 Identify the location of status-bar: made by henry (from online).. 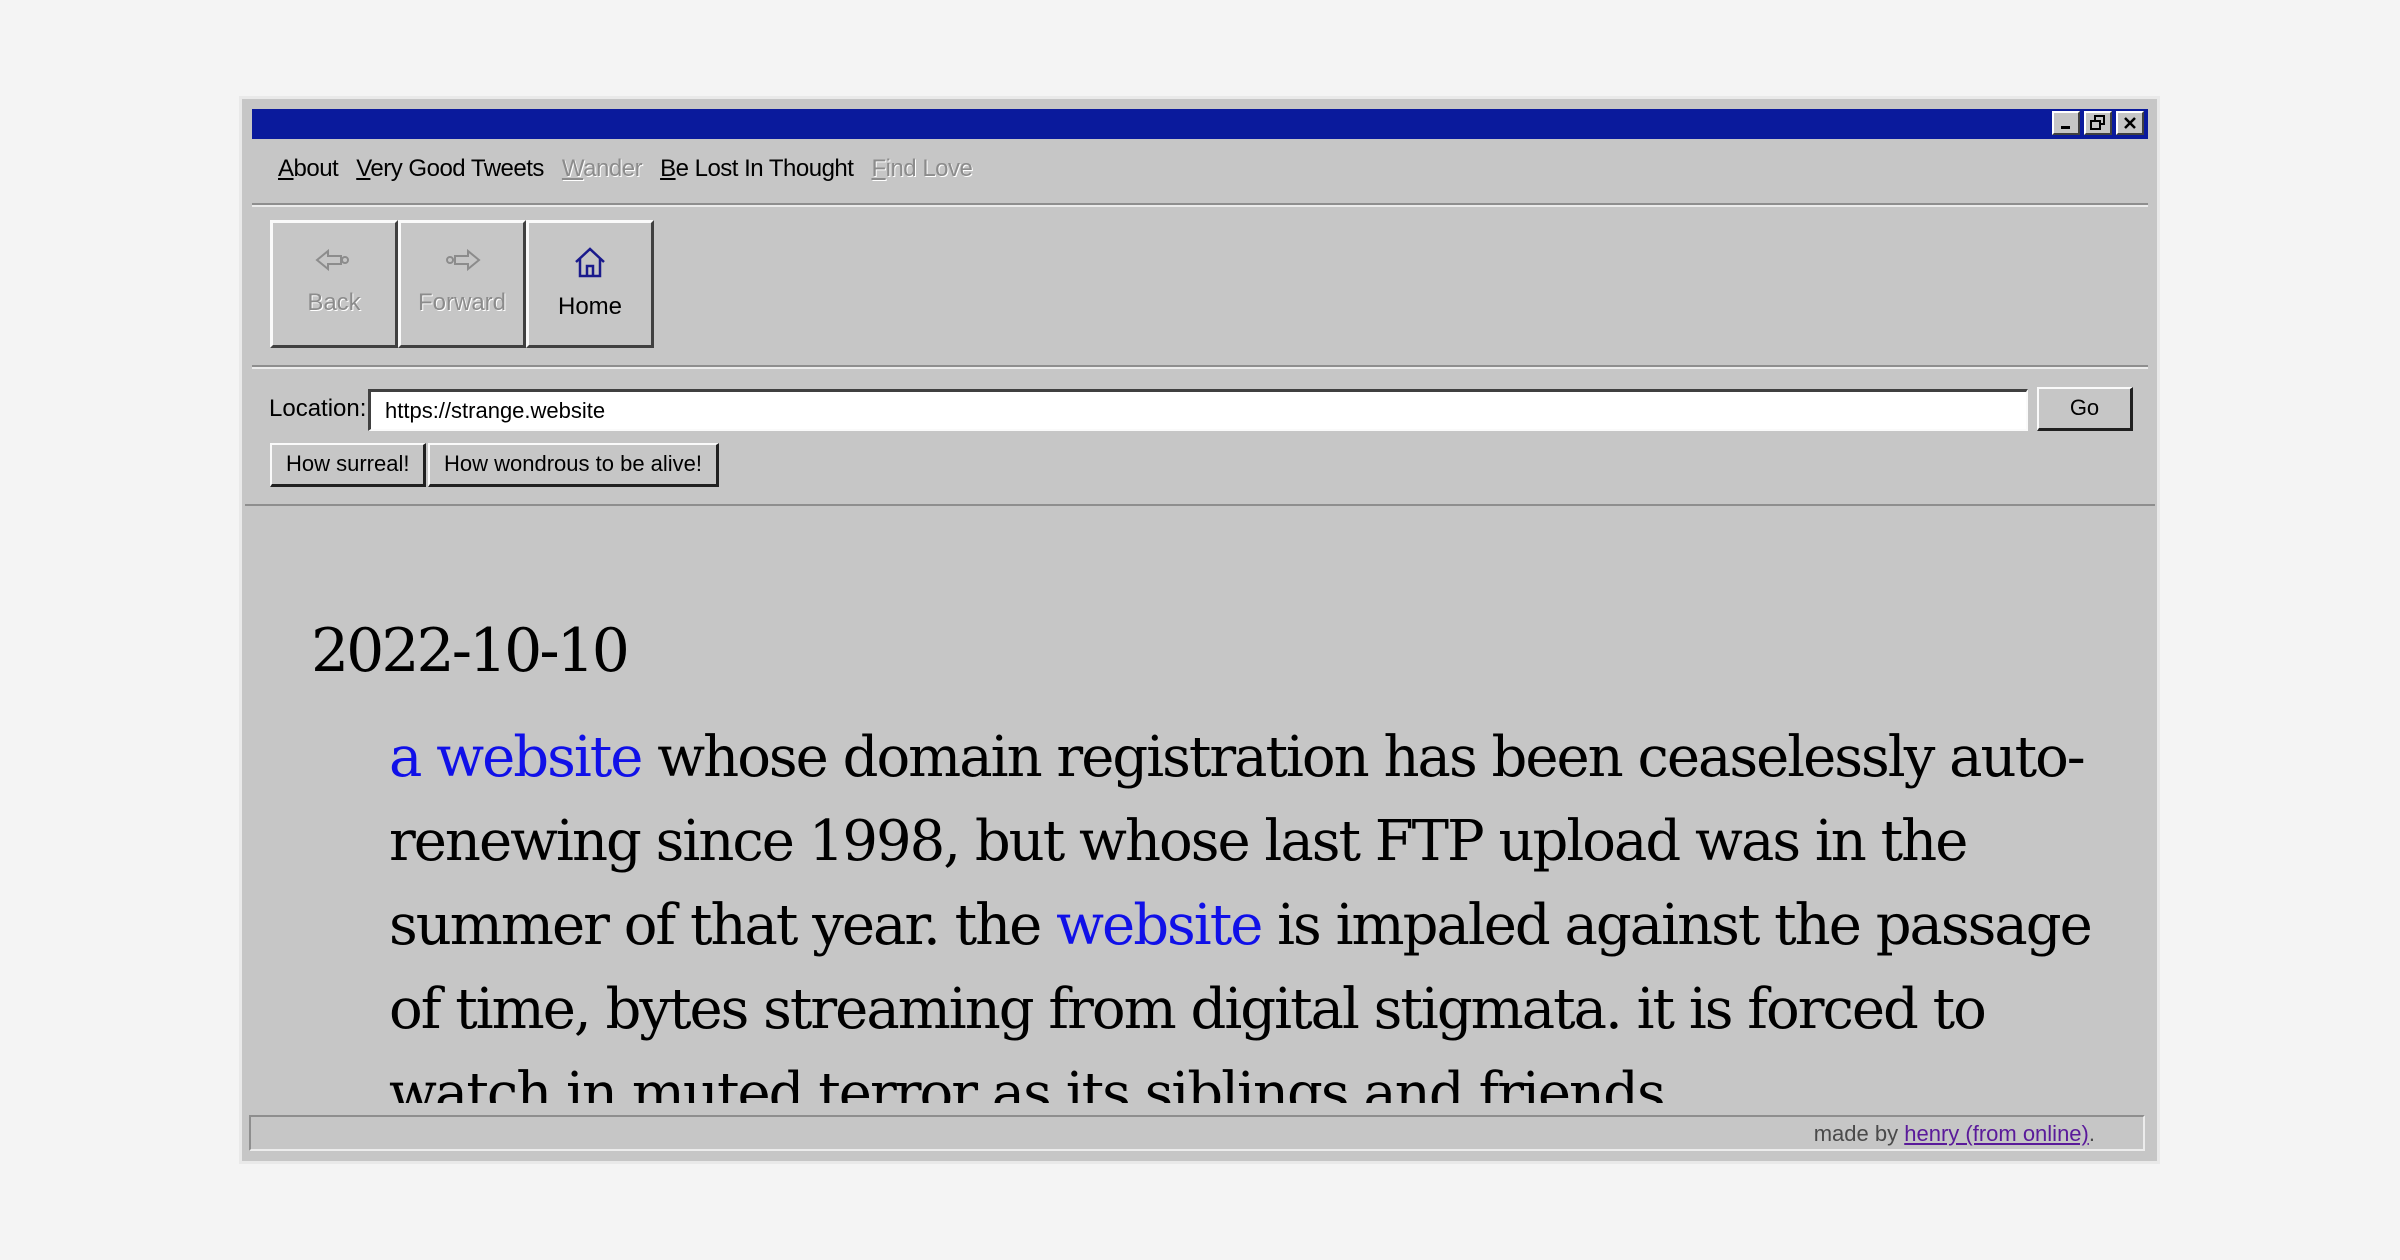
(1197, 1133).